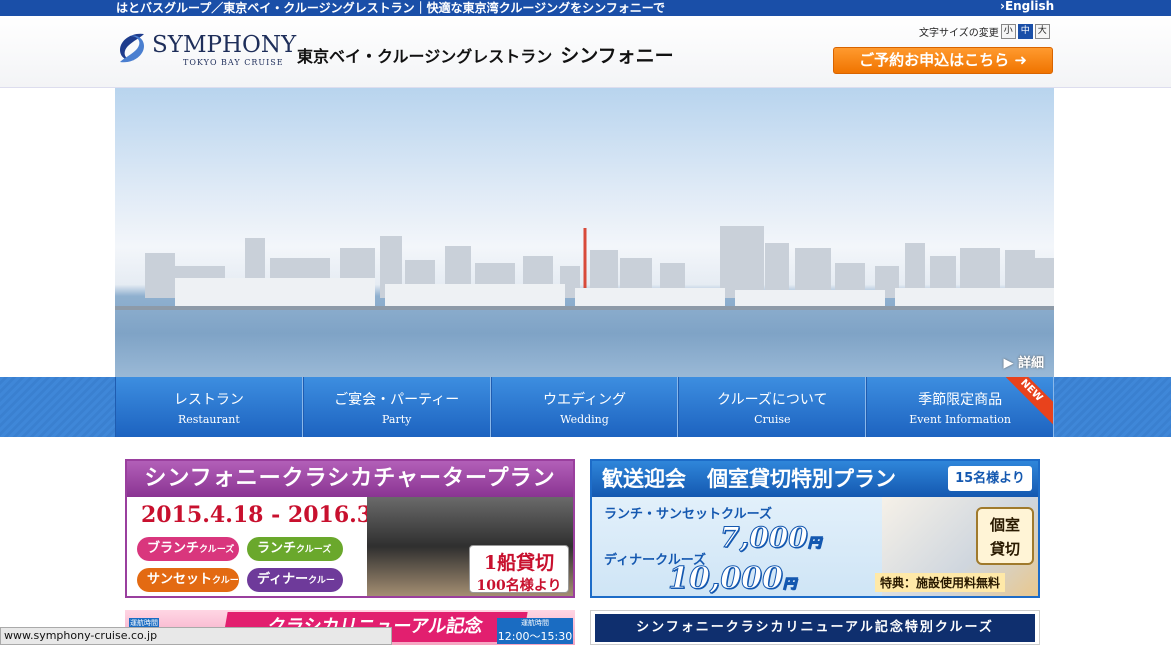 This screenshot has width=1171, height=645. What do you see at coordinates (1025, 31) in the screenshot?
I see `font-size-medium-button: 中` at bounding box center [1025, 31].